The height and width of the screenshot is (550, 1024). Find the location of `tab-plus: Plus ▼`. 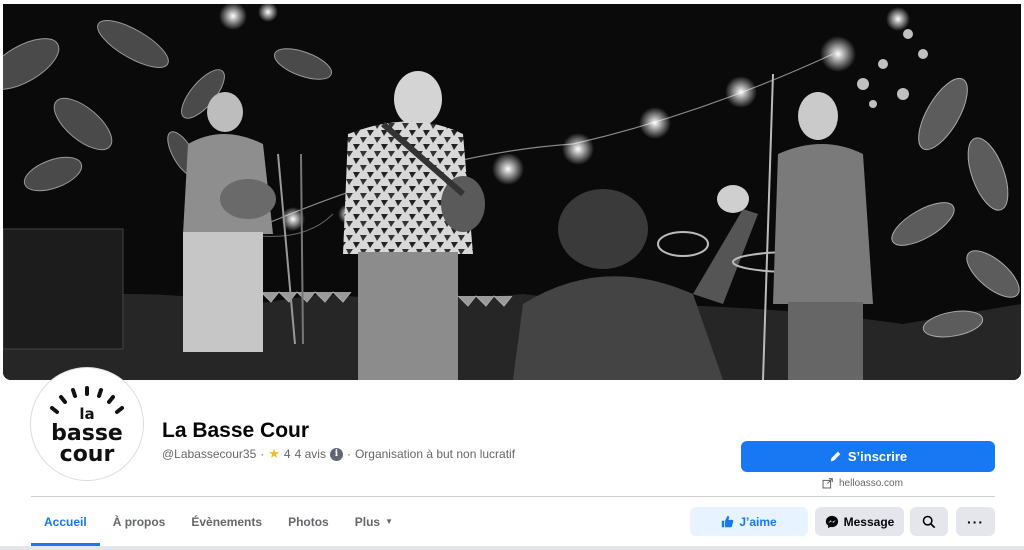

tab-plus: Plus ▼ is located at coordinates (374, 521).